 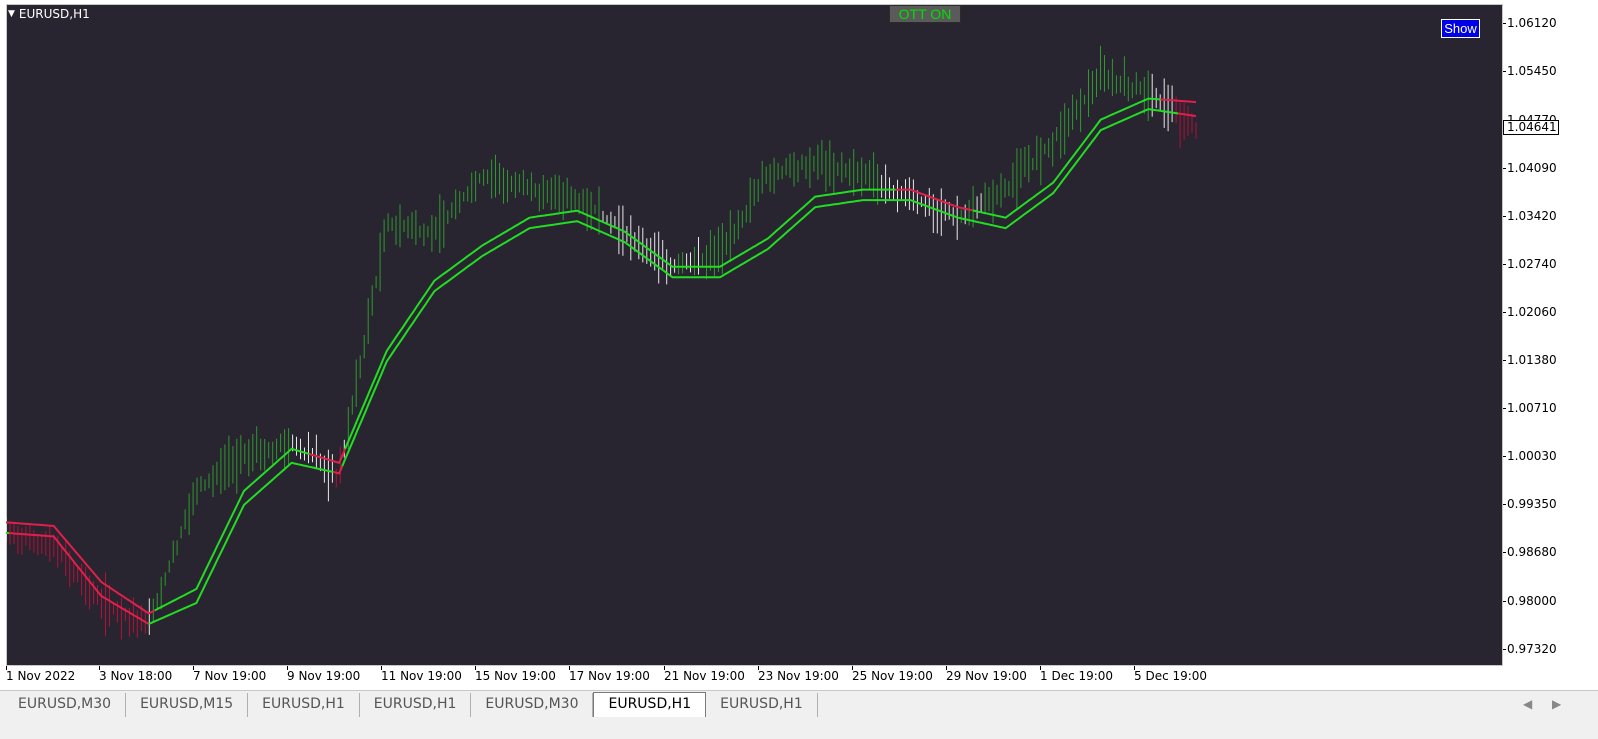 What do you see at coordinates (1077, 674) in the screenshot?
I see `time-tick-label: 1 Dec 19:00` at bounding box center [1077, 674].